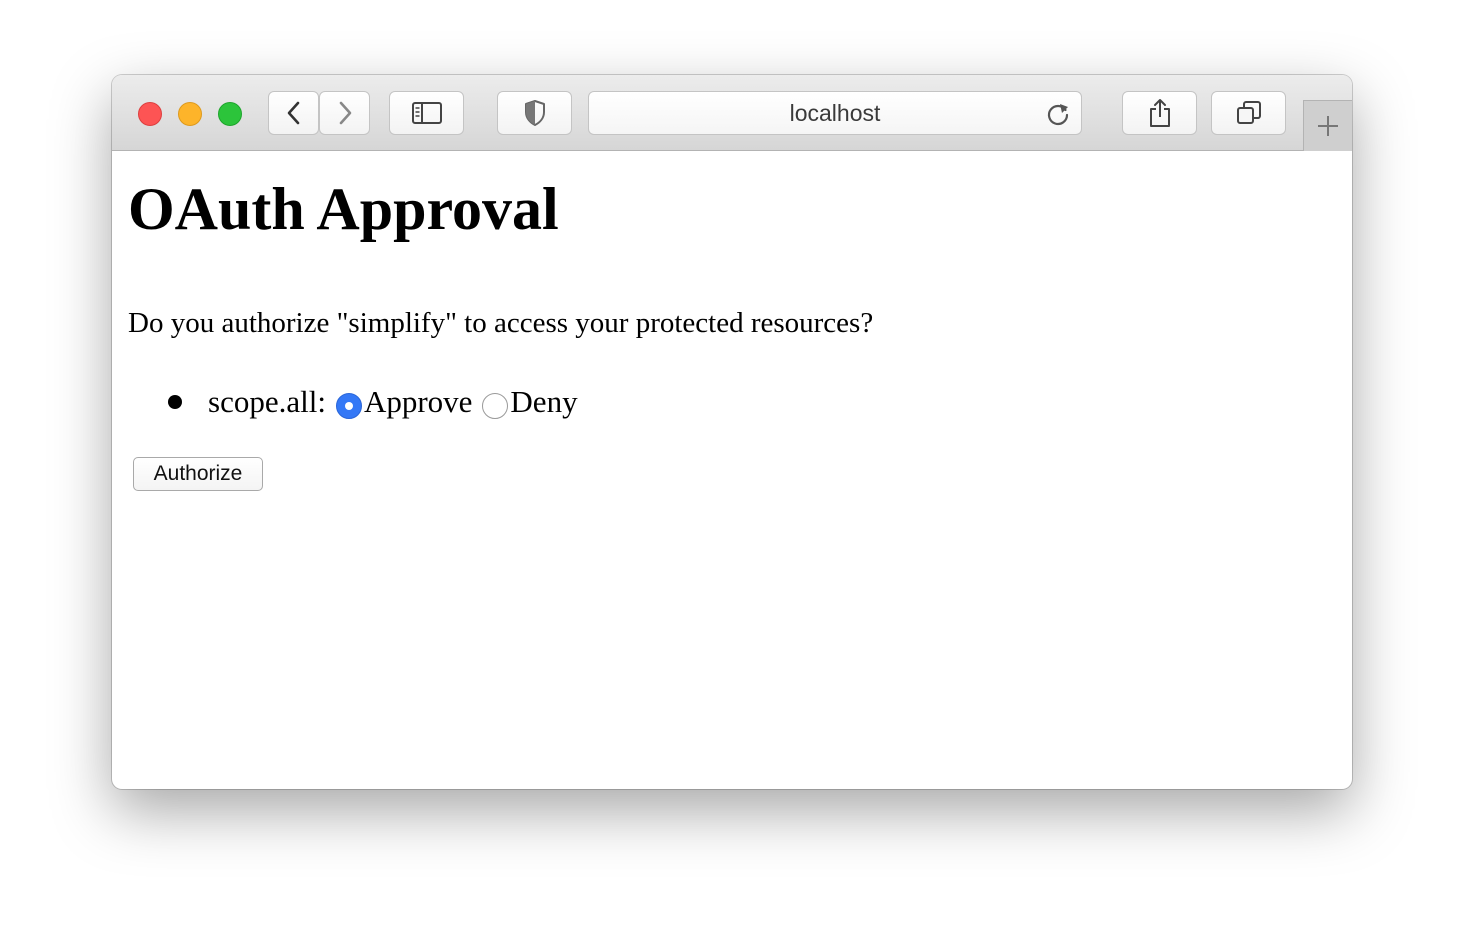  Describe the element at coordinates (150, 114) in the screenshot. I see `close-window-button` at that location.